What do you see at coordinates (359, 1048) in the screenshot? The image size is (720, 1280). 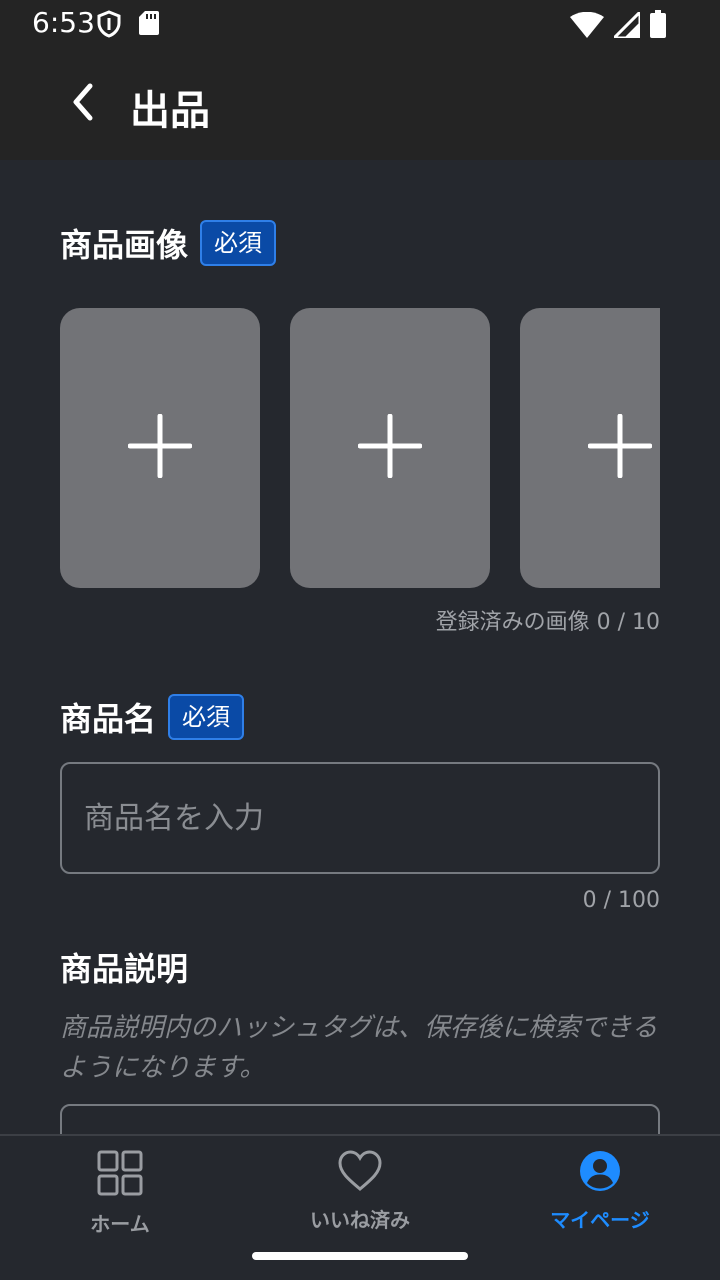 I see `description-hint: 商品説明内のハッシュタグは、保存後に検索できるようになります。` at bounding box center [359, 1048].